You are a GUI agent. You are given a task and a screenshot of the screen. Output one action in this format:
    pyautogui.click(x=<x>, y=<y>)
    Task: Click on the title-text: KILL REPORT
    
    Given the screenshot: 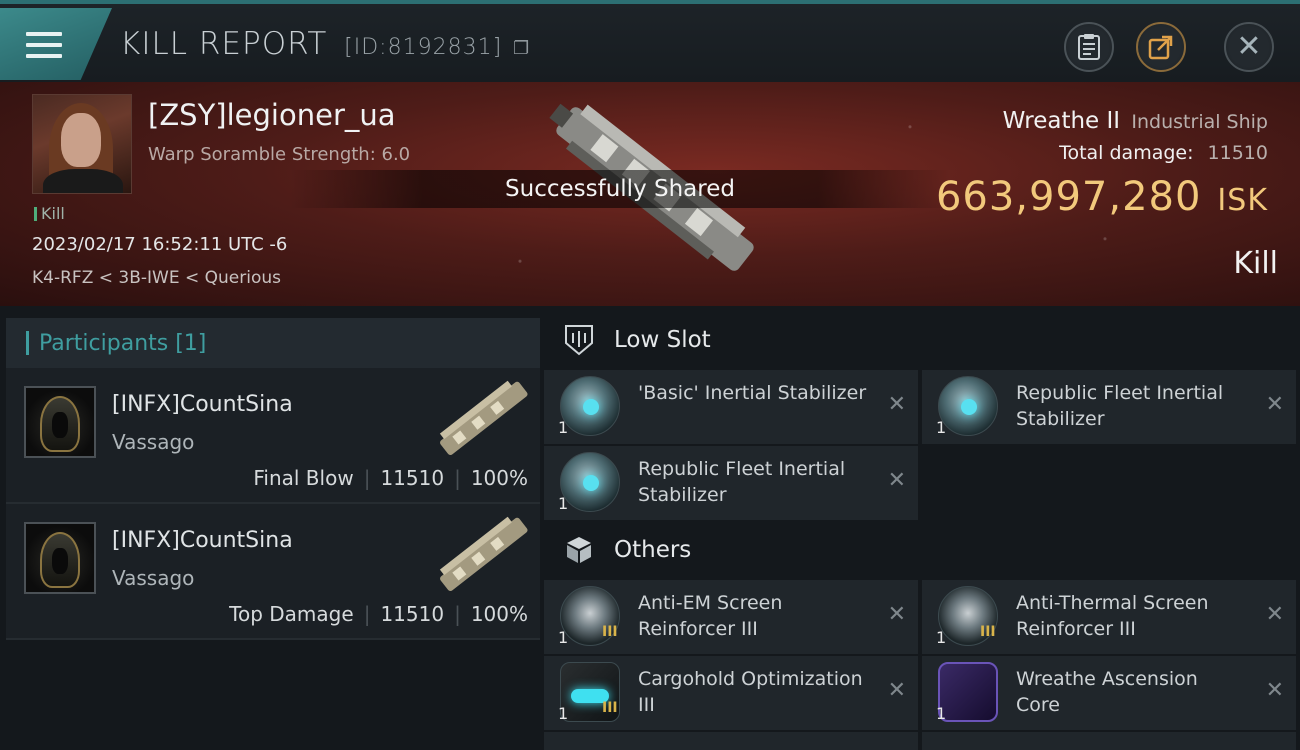 What is the action you would take?
    pyautogui.click(x=224, y=44)
    